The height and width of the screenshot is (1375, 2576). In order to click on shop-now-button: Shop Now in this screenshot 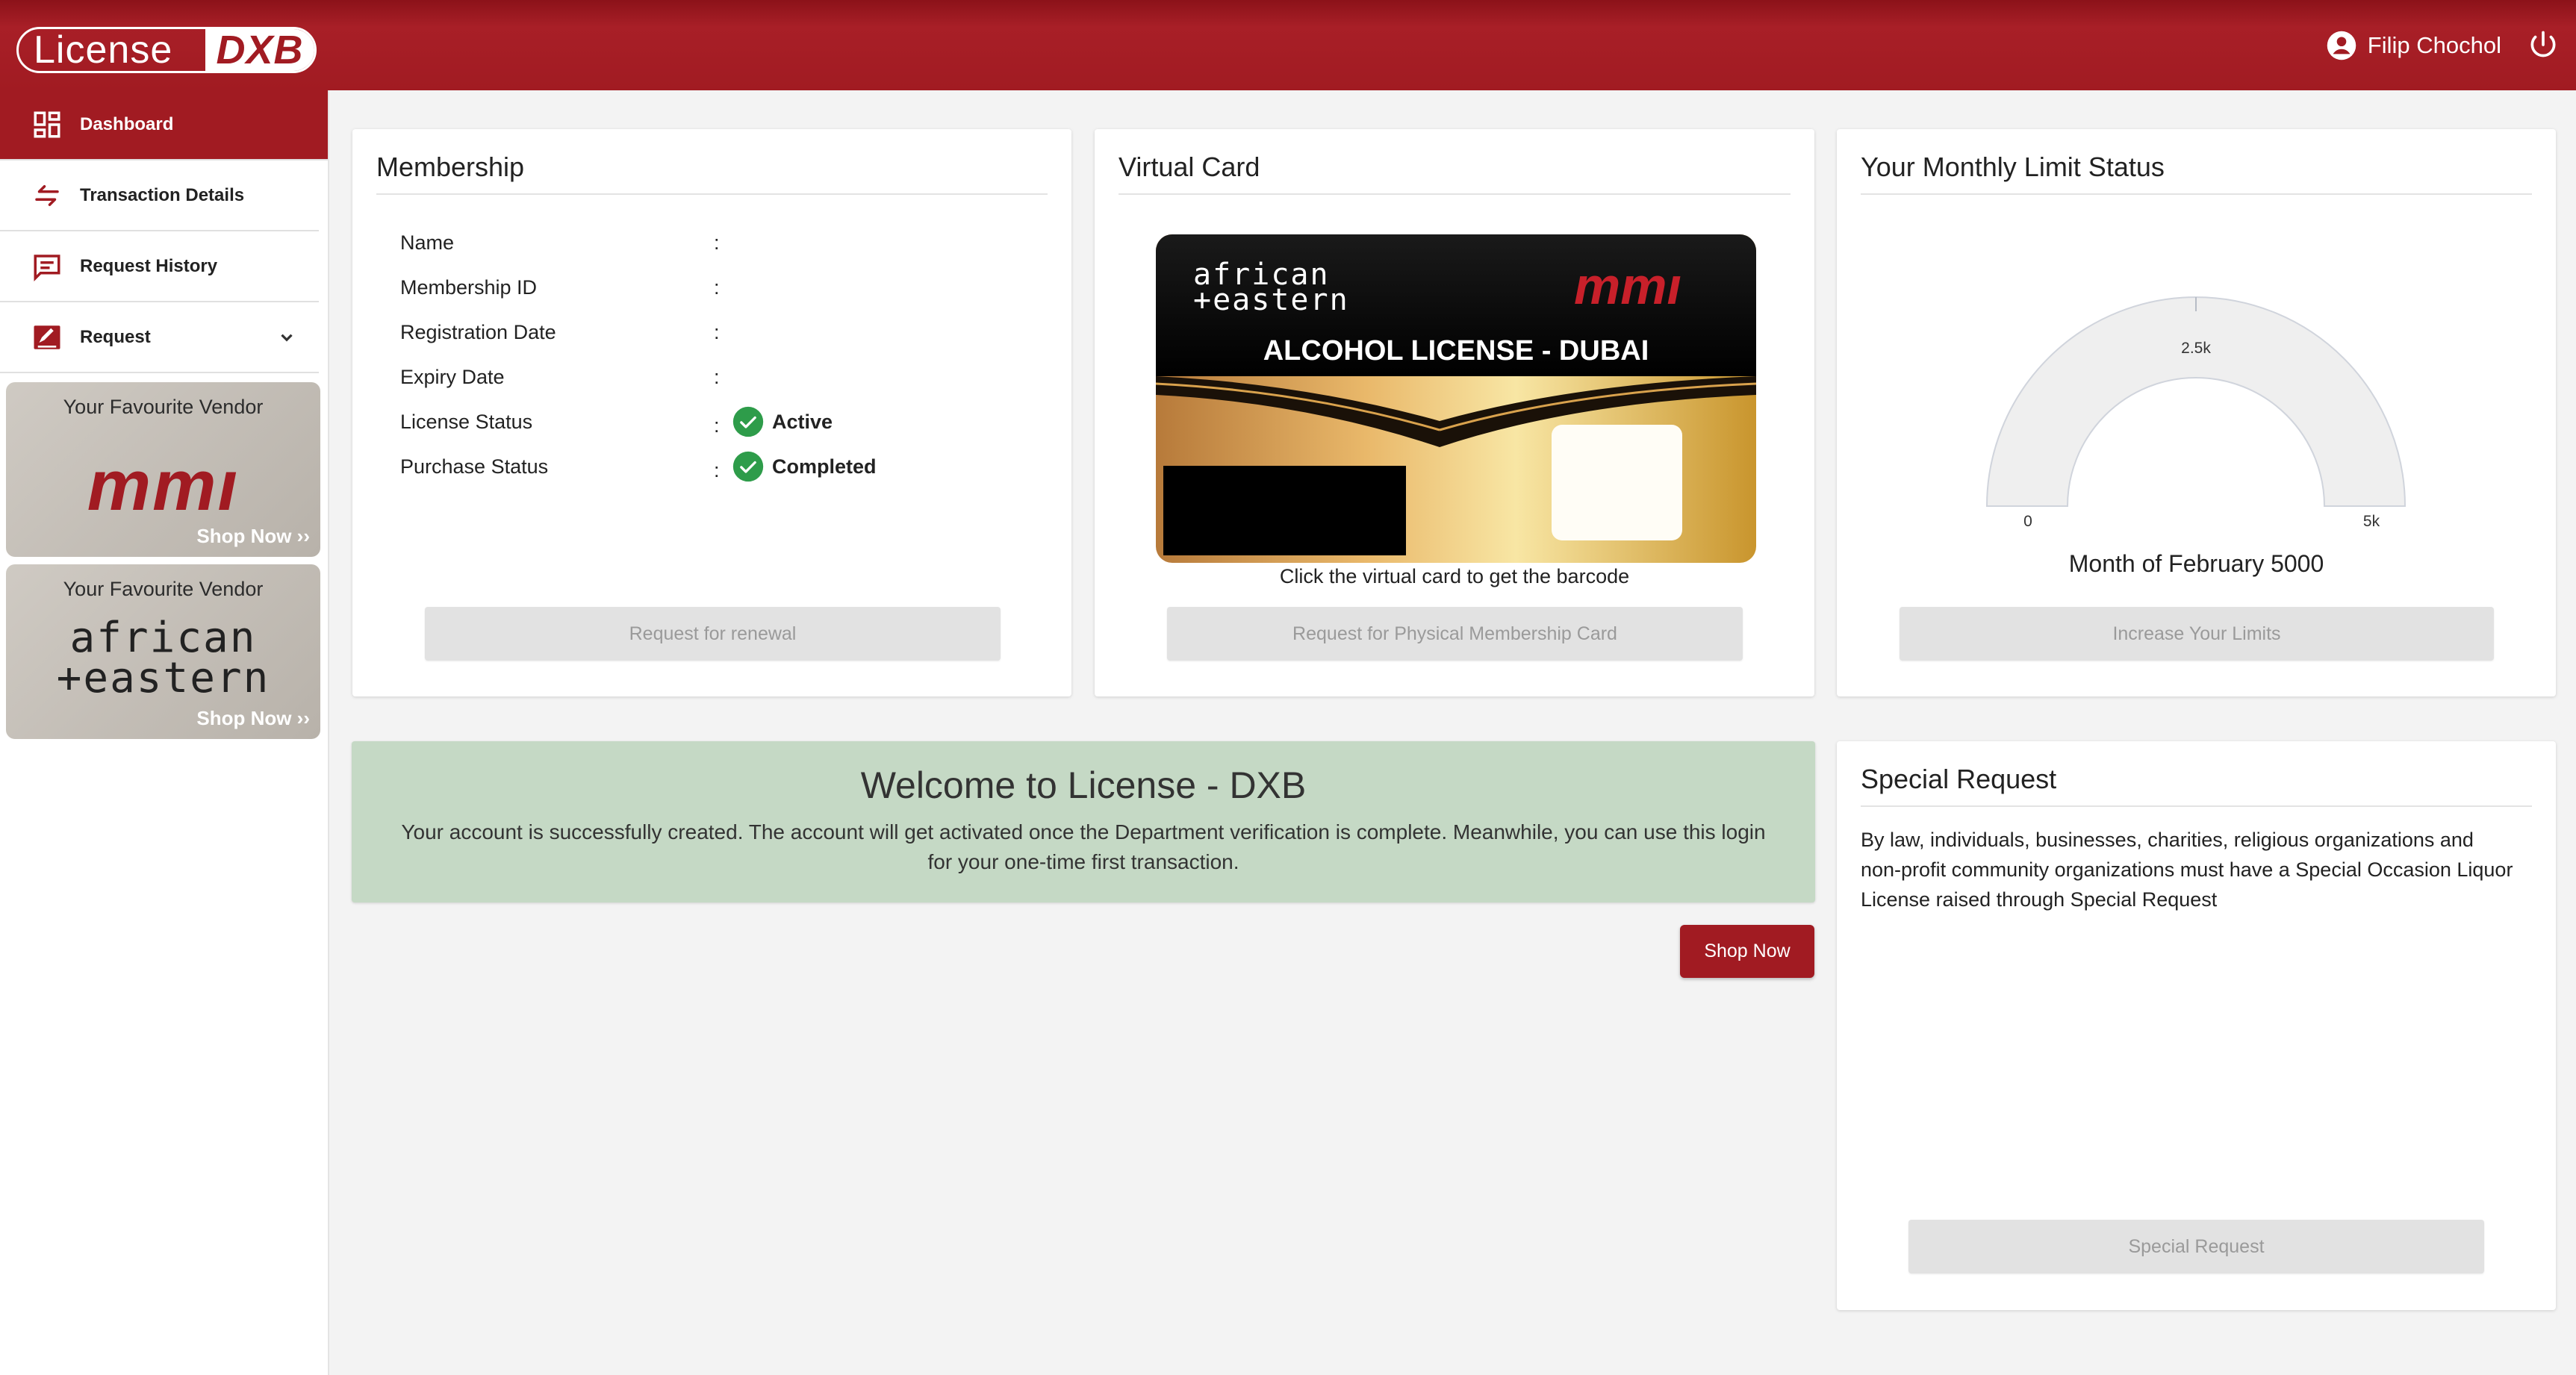, I will do `click(1747, 951)`.